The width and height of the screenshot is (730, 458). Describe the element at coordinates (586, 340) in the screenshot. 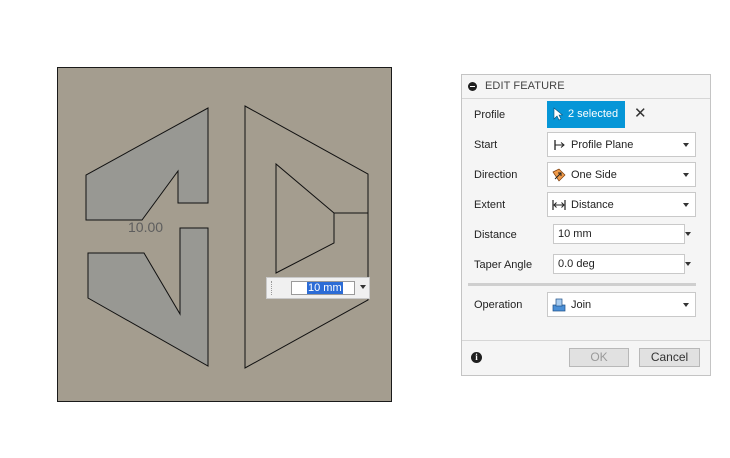

I see `footer-divider` at that location.